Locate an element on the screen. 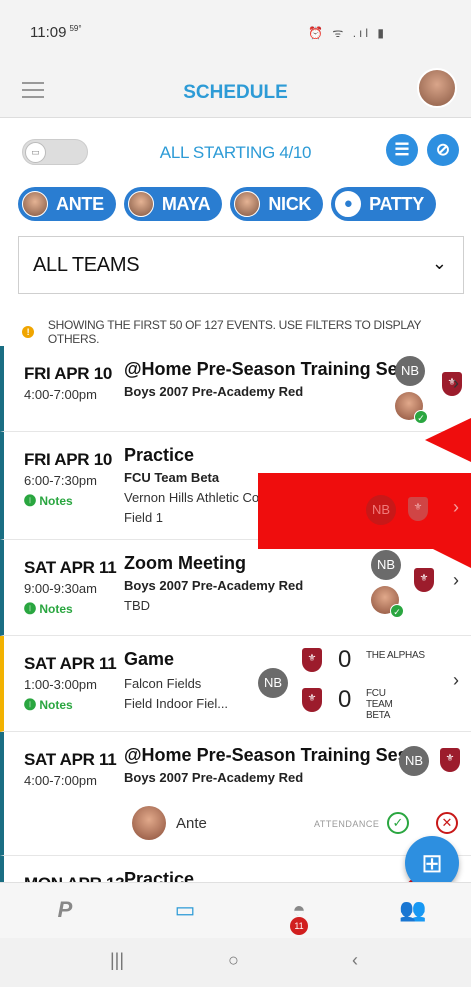 This screenshot has width=471, height=987. status-time: 11:09 59° is located at coordinates (56, 32).